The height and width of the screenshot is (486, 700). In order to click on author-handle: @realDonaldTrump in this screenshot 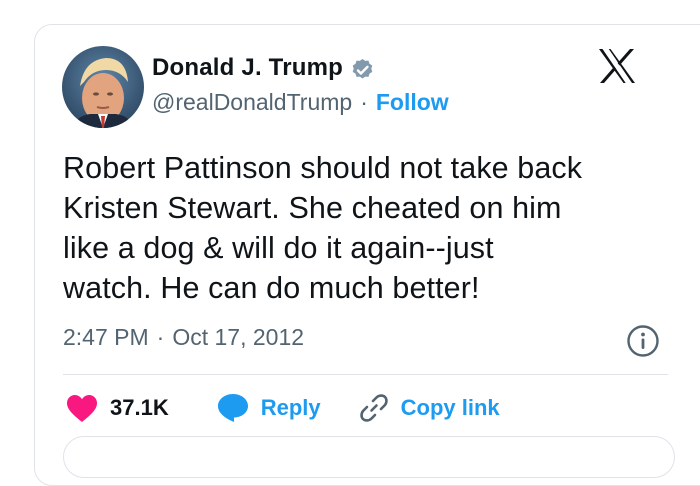, I will do `click(252, 102)`.